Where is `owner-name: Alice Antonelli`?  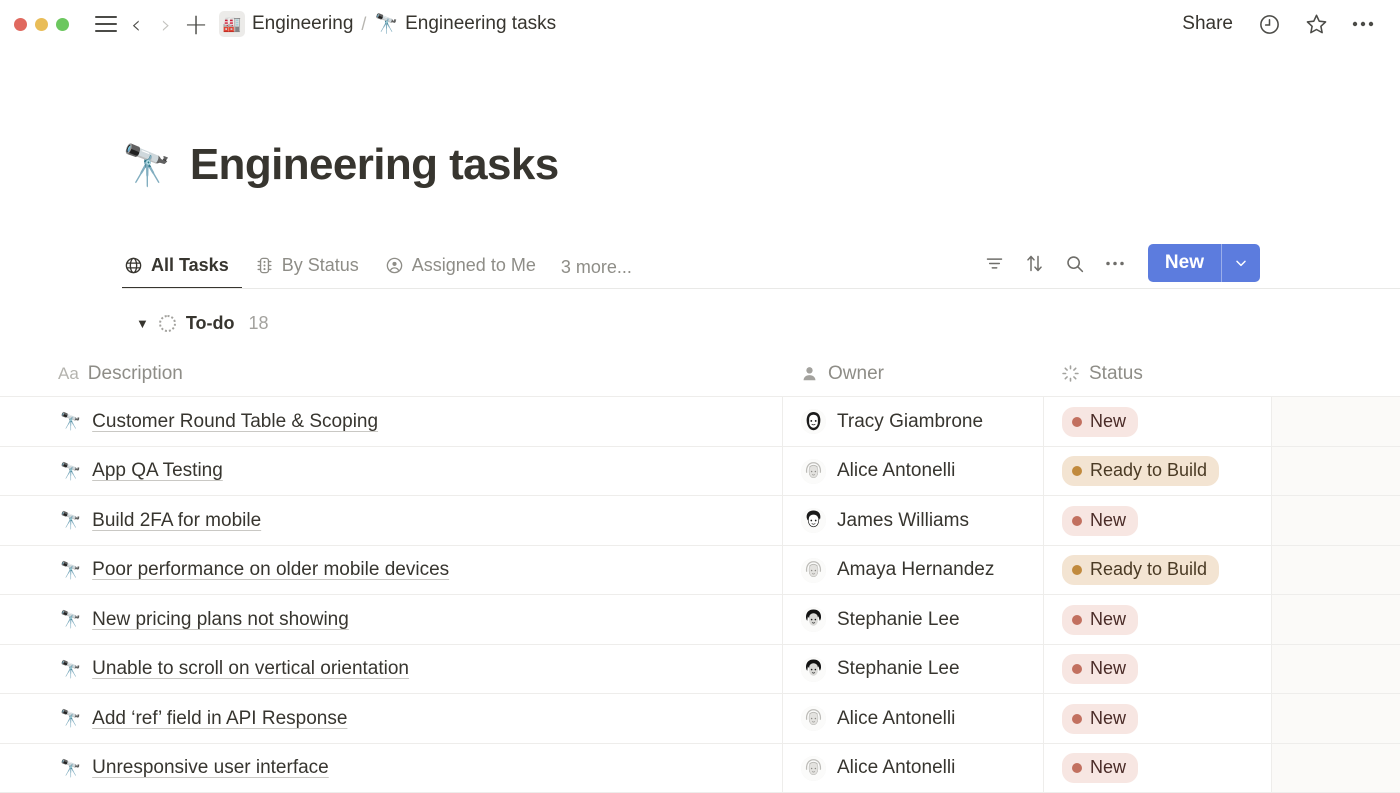
owner-name: Alice Antonelli is located at coordinates (896, 768).